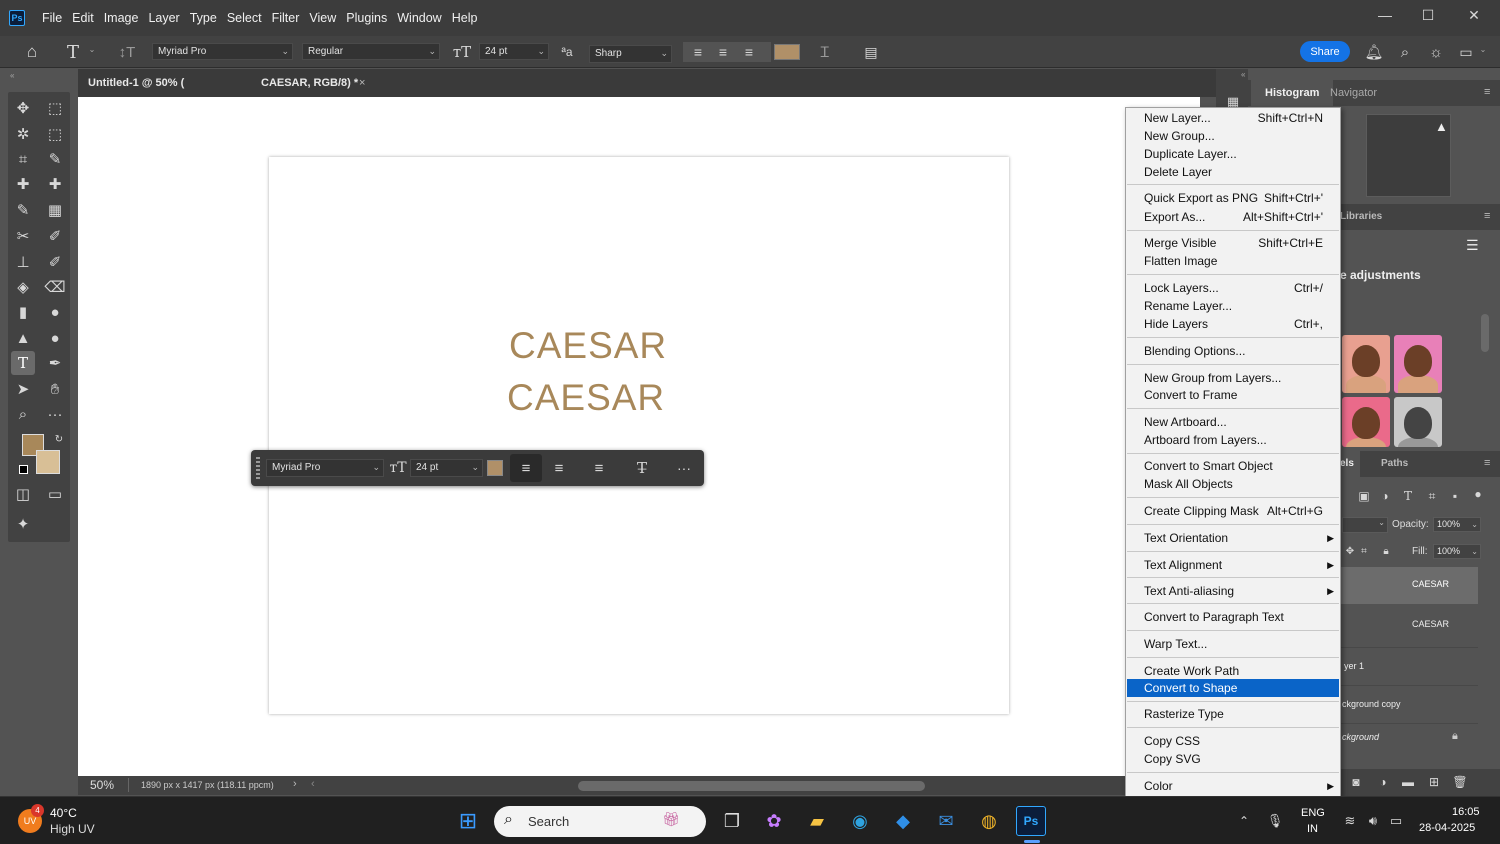 The height and width of the screenshot is (844, 1500). Describe the element at coordinates (23, 338) in the screenshot. I see `sharpen-tool-icon: ▲` at that location.